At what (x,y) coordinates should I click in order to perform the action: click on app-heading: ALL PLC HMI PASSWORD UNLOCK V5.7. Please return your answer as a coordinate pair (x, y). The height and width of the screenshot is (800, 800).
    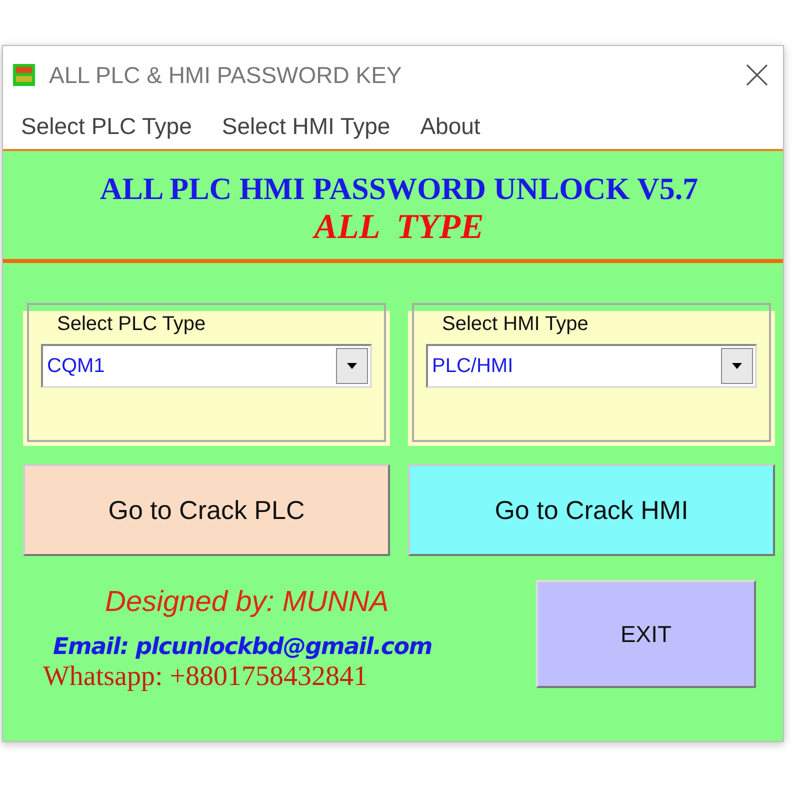
    Looking at the image, I should click on (399, 189).